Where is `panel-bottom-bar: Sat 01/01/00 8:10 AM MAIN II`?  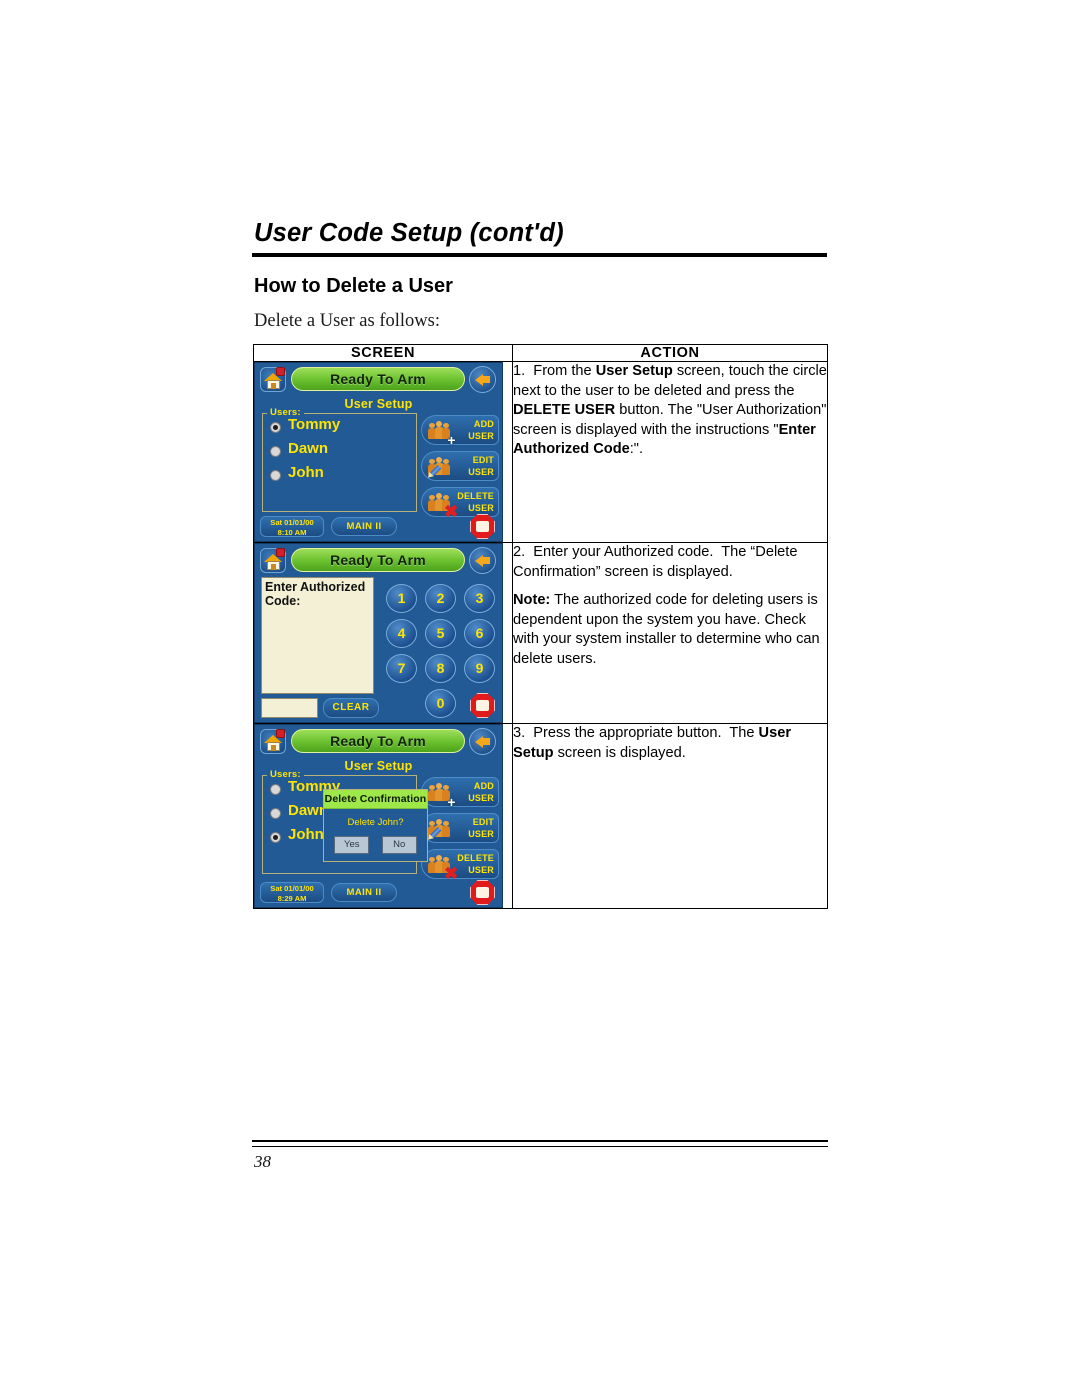
panel-bottom-bar: Sat 01/01/00 8:10 AM MAIN II is located at coordinates (378, 526).